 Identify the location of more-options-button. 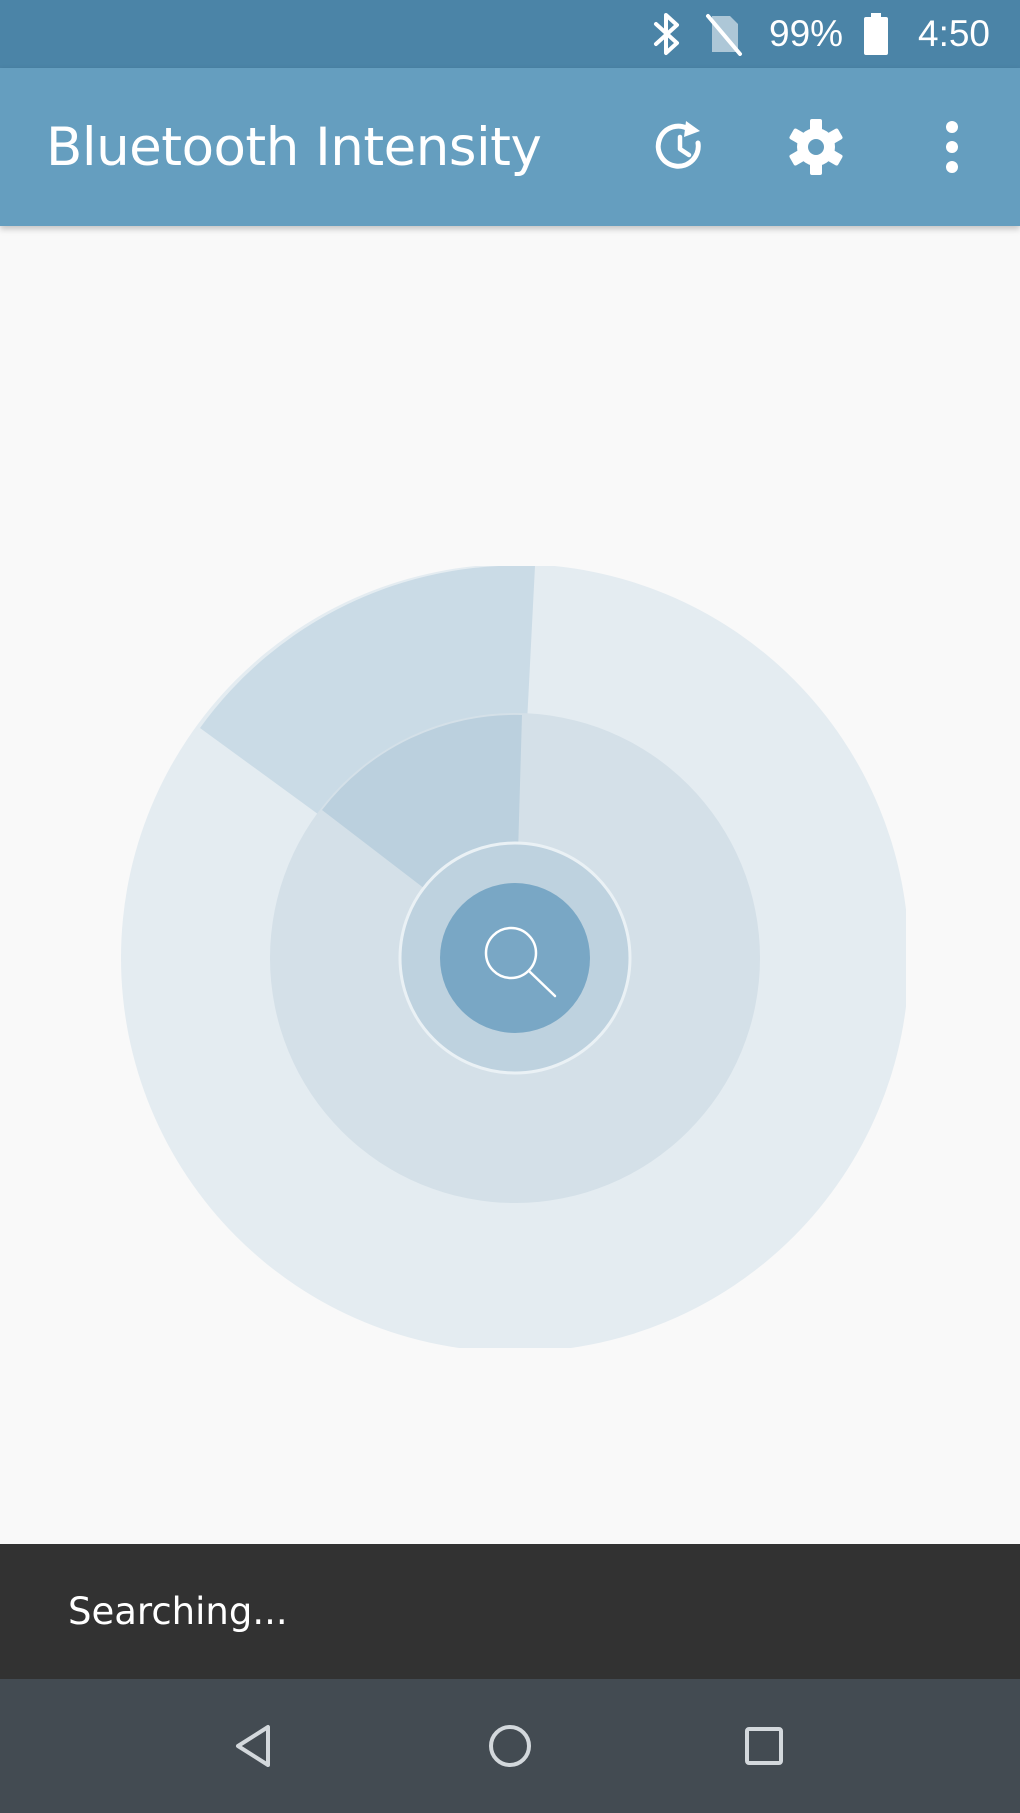
(952, 147).